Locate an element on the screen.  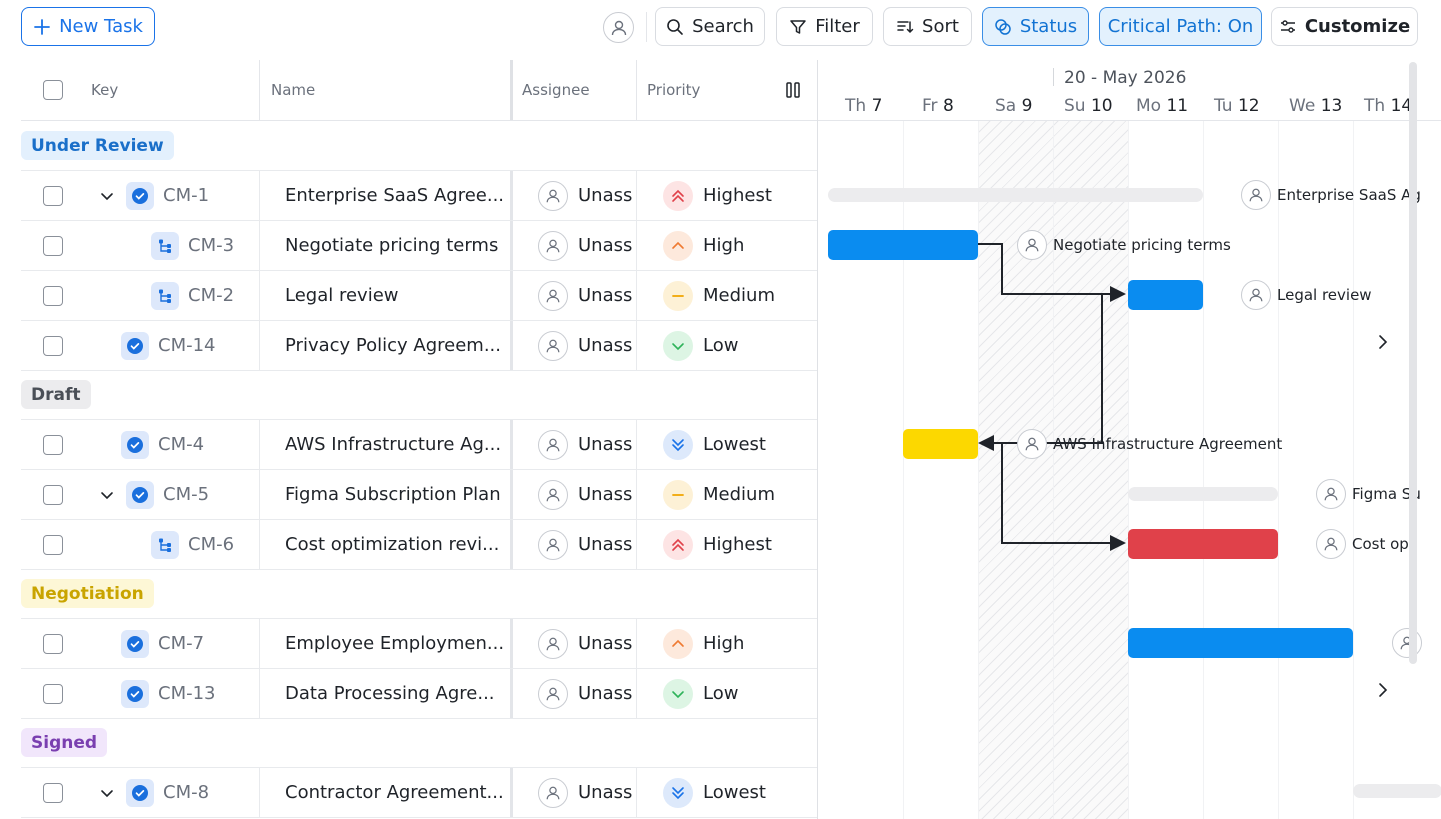
customize-button: Customize is located at coordinates (1344, 26).